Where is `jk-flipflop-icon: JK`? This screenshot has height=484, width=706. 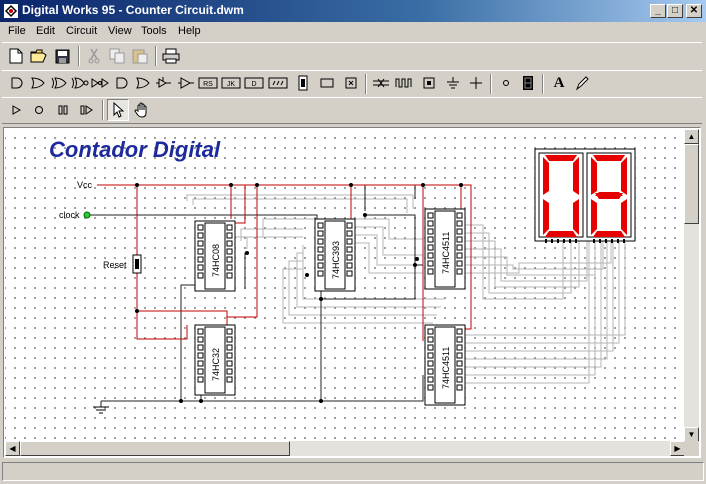
jk-flipflop-icon: JK is located at coordinates (231, 83).